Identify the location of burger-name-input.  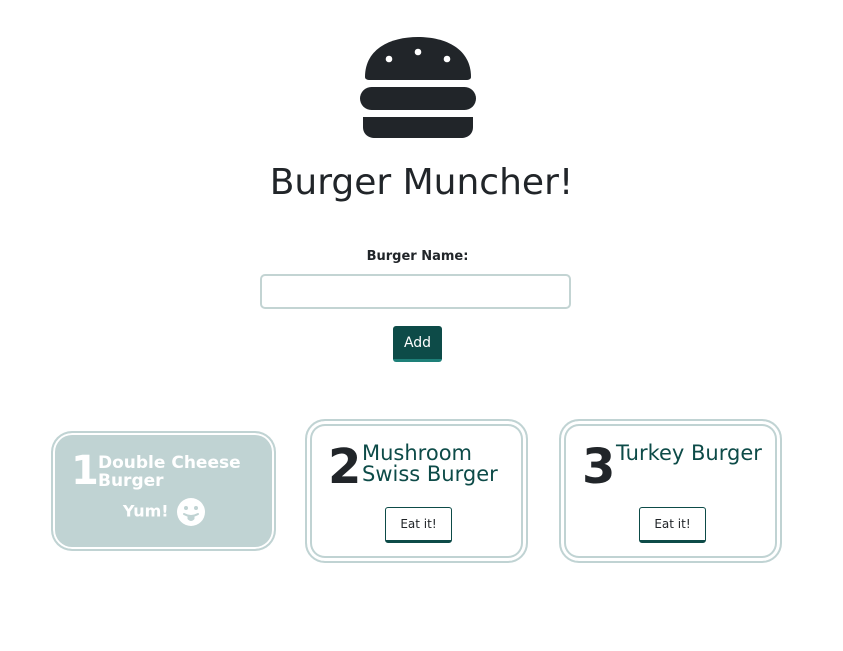
(415, 291).